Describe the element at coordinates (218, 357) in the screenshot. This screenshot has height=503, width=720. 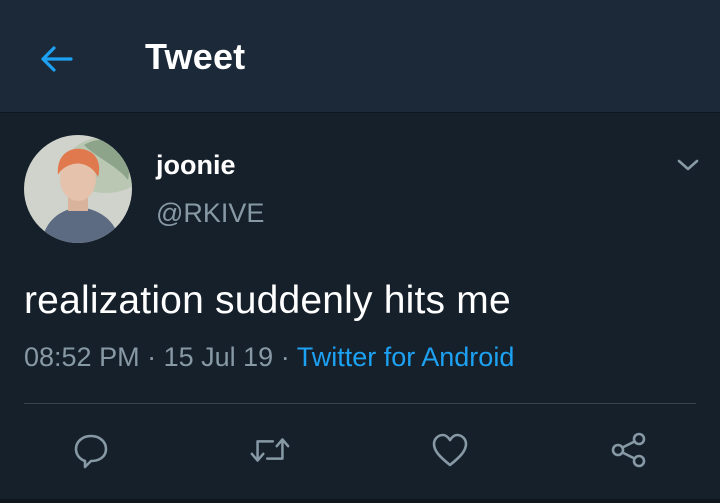
I see `tweet-date: 15 Jul 19` at that location.